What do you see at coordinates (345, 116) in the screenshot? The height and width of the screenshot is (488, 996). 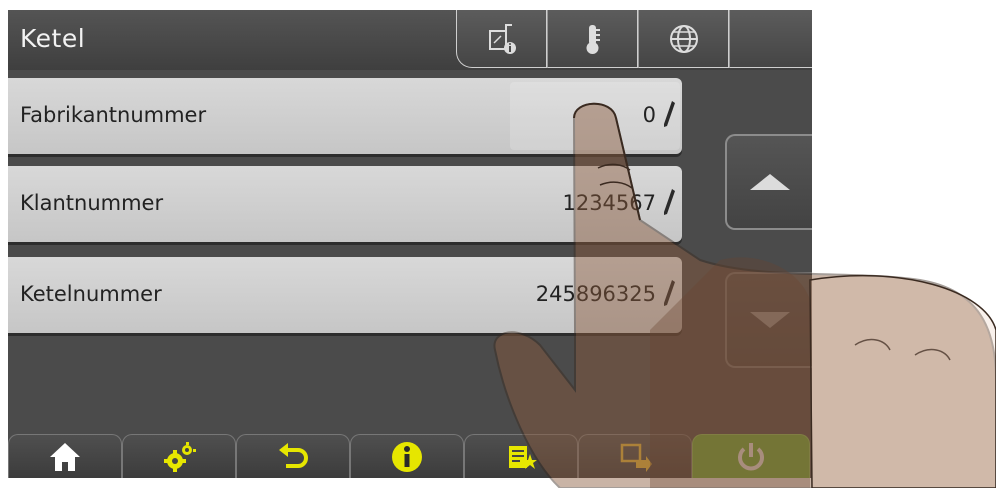 I see `row-fabrikantnummer: Fabrikantnummer 0` at bounding box center [345, 116].